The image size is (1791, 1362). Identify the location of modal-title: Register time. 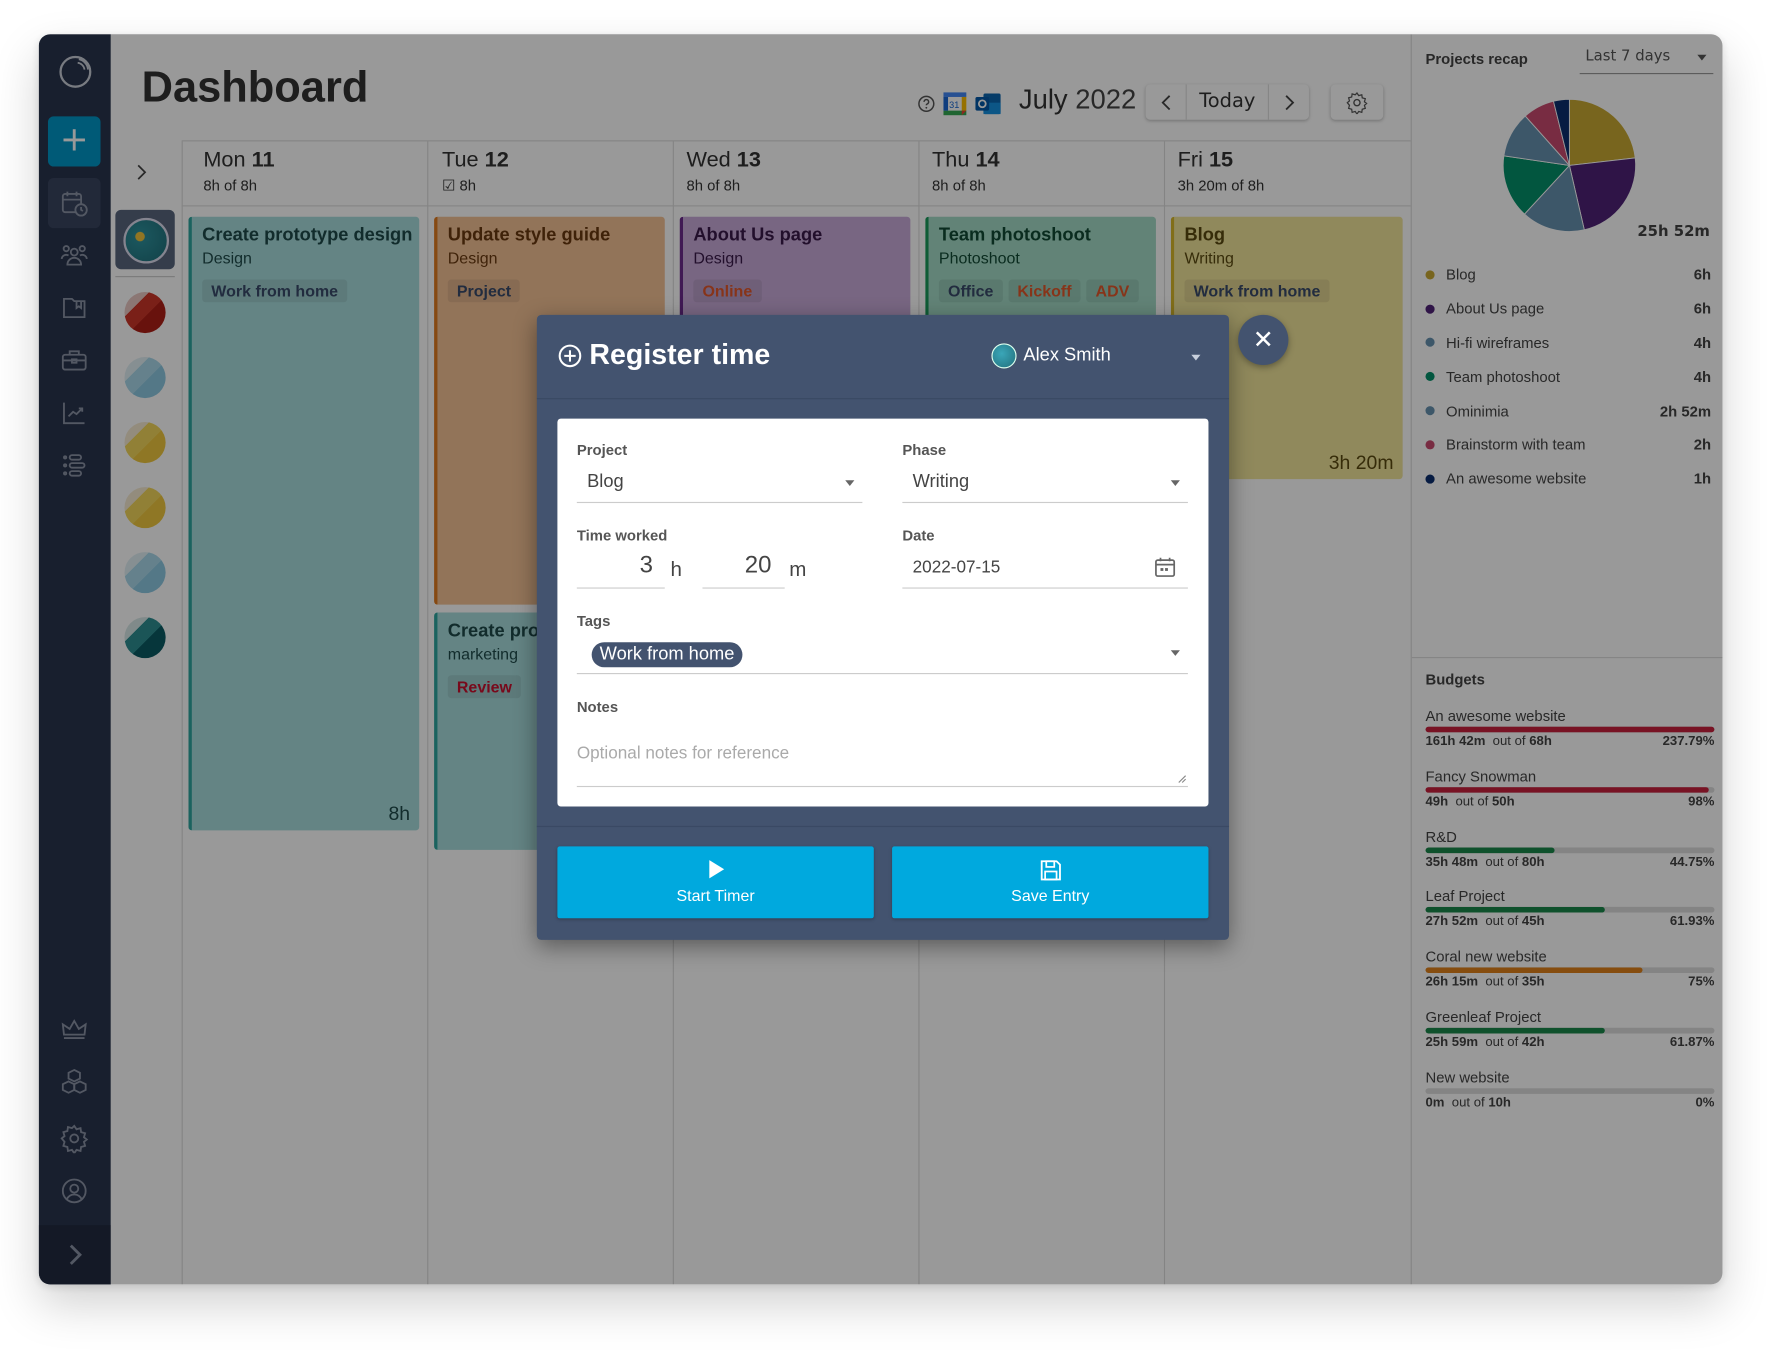
(680, 354).